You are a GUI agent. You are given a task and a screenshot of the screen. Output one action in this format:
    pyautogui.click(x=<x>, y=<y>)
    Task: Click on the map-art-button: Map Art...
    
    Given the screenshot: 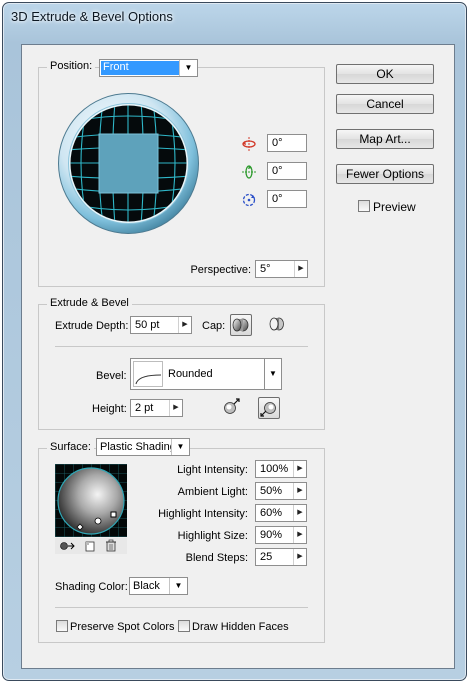 What is the action you would take?
    pyautogui.click(x=385, y=139)
    